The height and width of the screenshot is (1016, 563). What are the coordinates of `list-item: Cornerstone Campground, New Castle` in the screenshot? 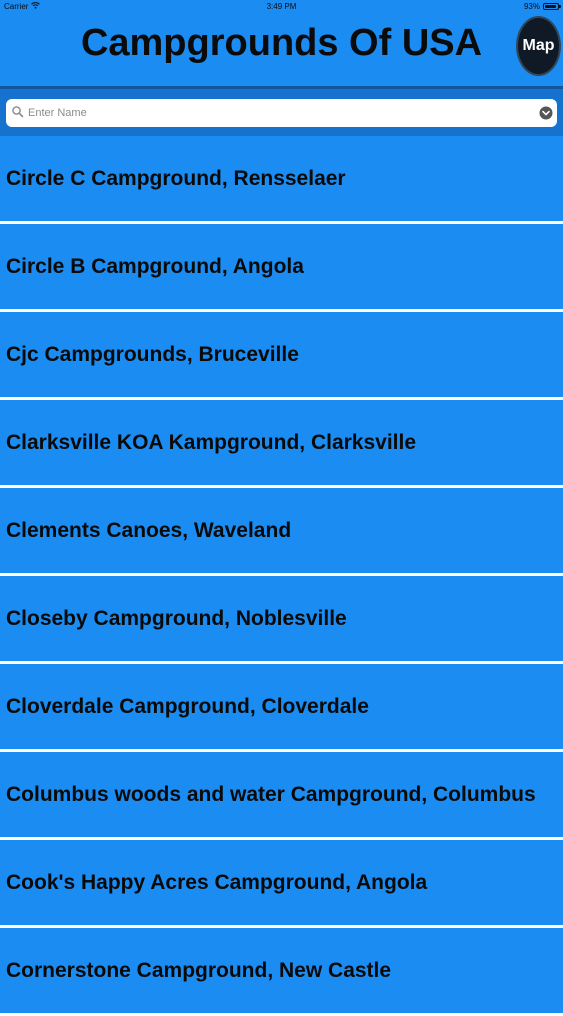 It's located at (281, 972).